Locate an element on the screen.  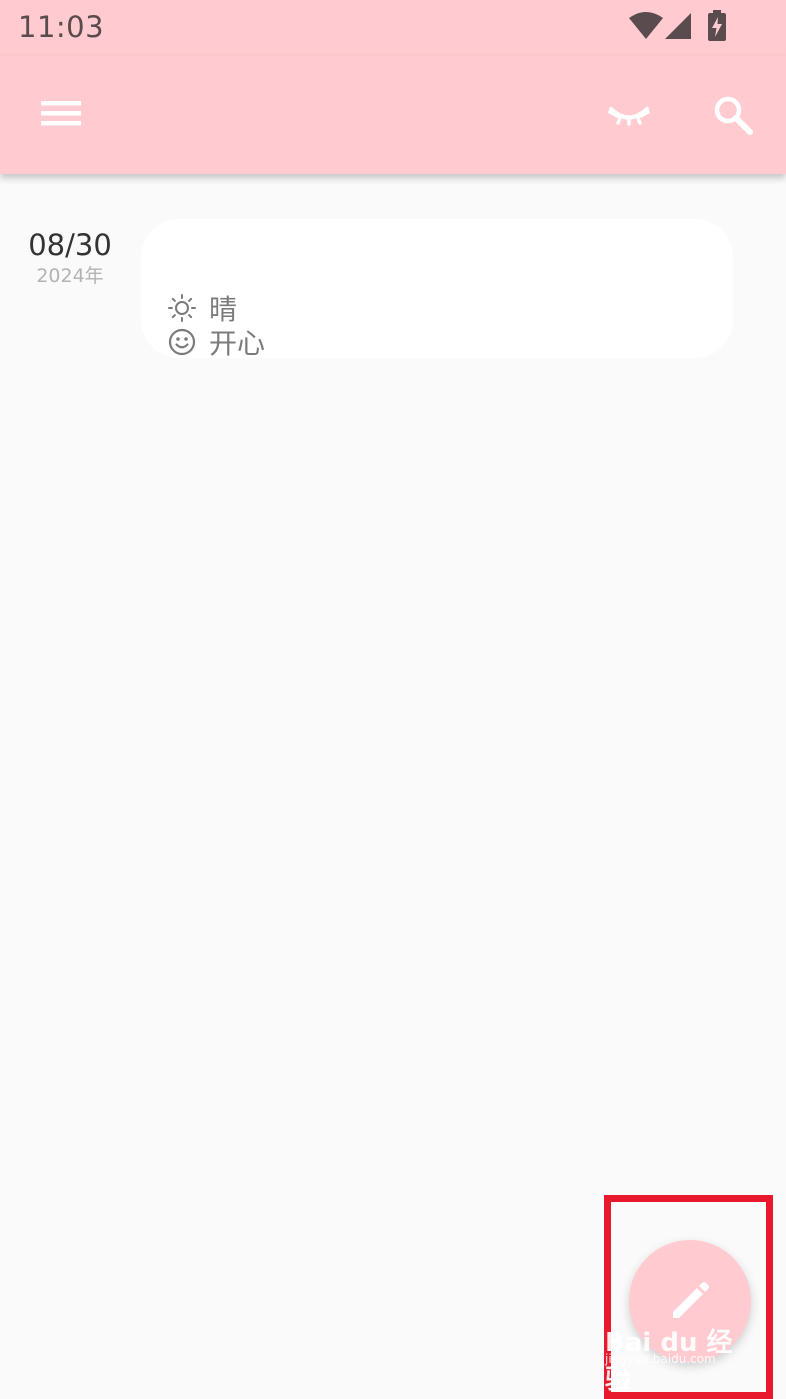
search-button is located at coordinates (733, 115).